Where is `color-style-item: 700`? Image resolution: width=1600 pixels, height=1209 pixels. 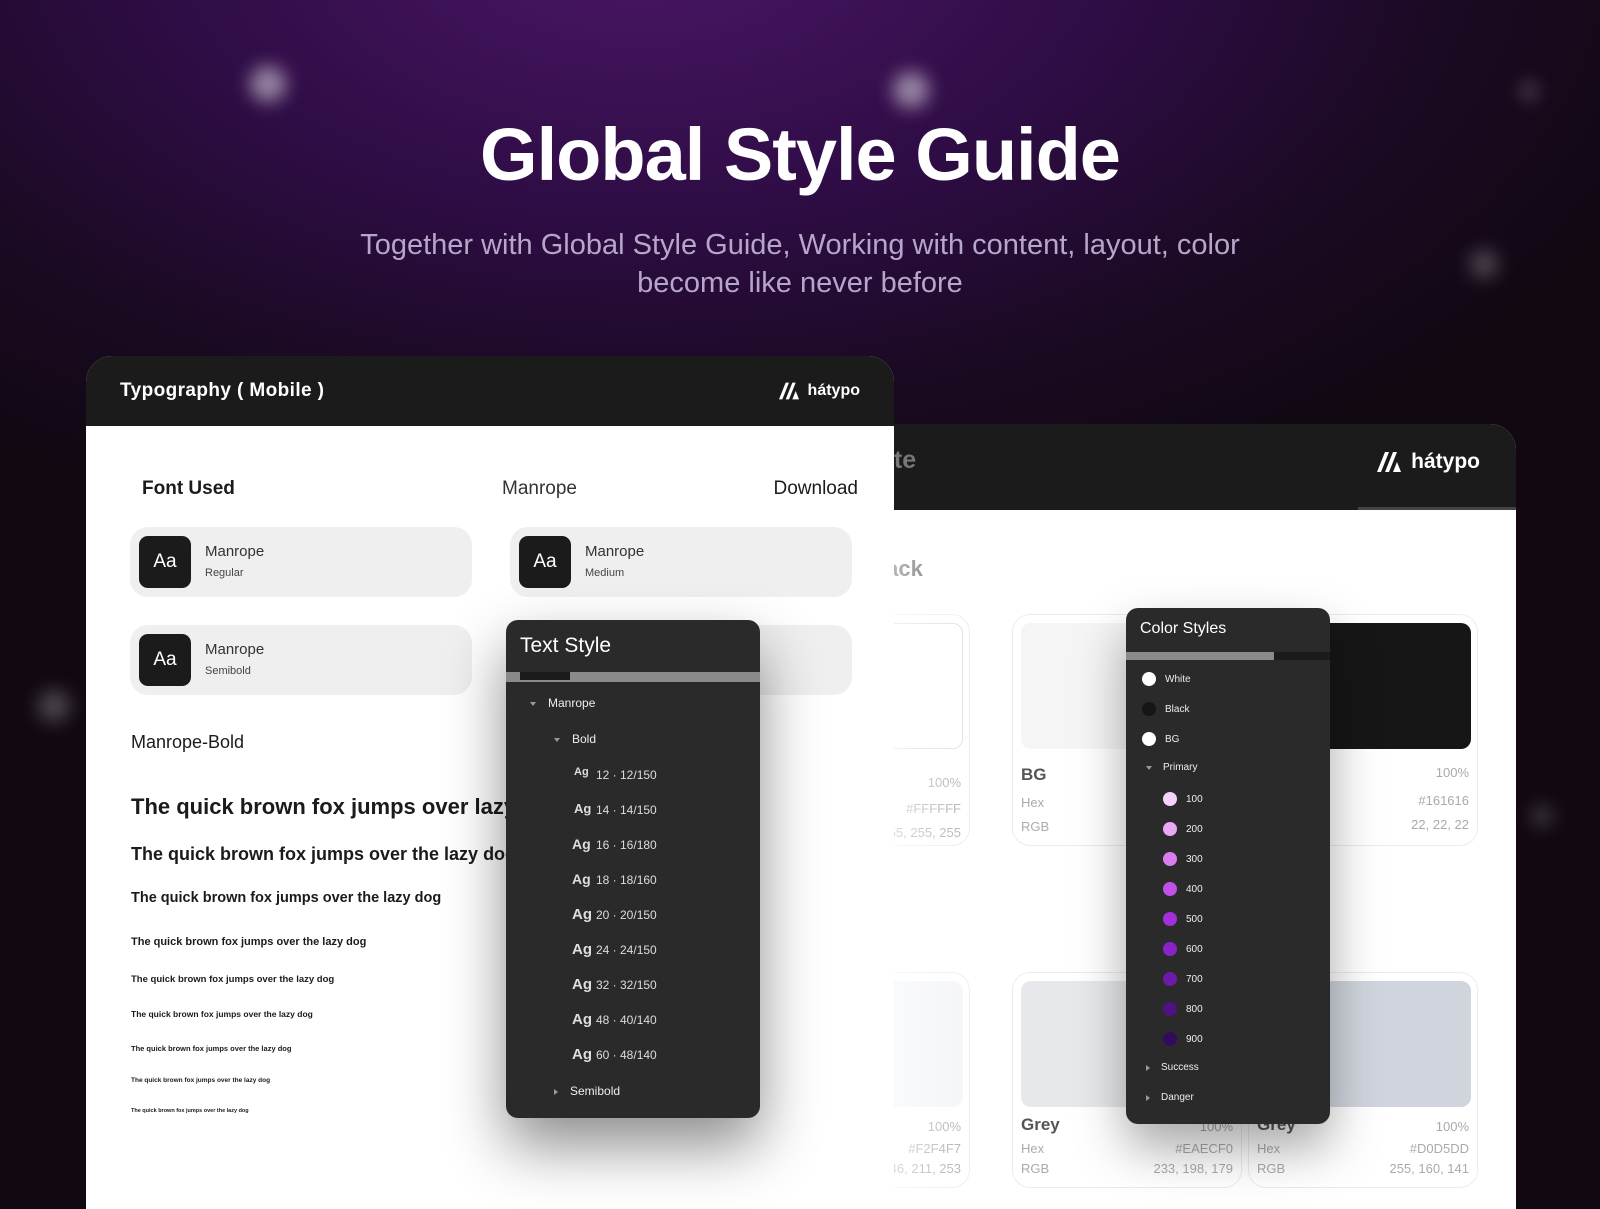 color-style-item: 700 is located at coordinates (1183, 979).